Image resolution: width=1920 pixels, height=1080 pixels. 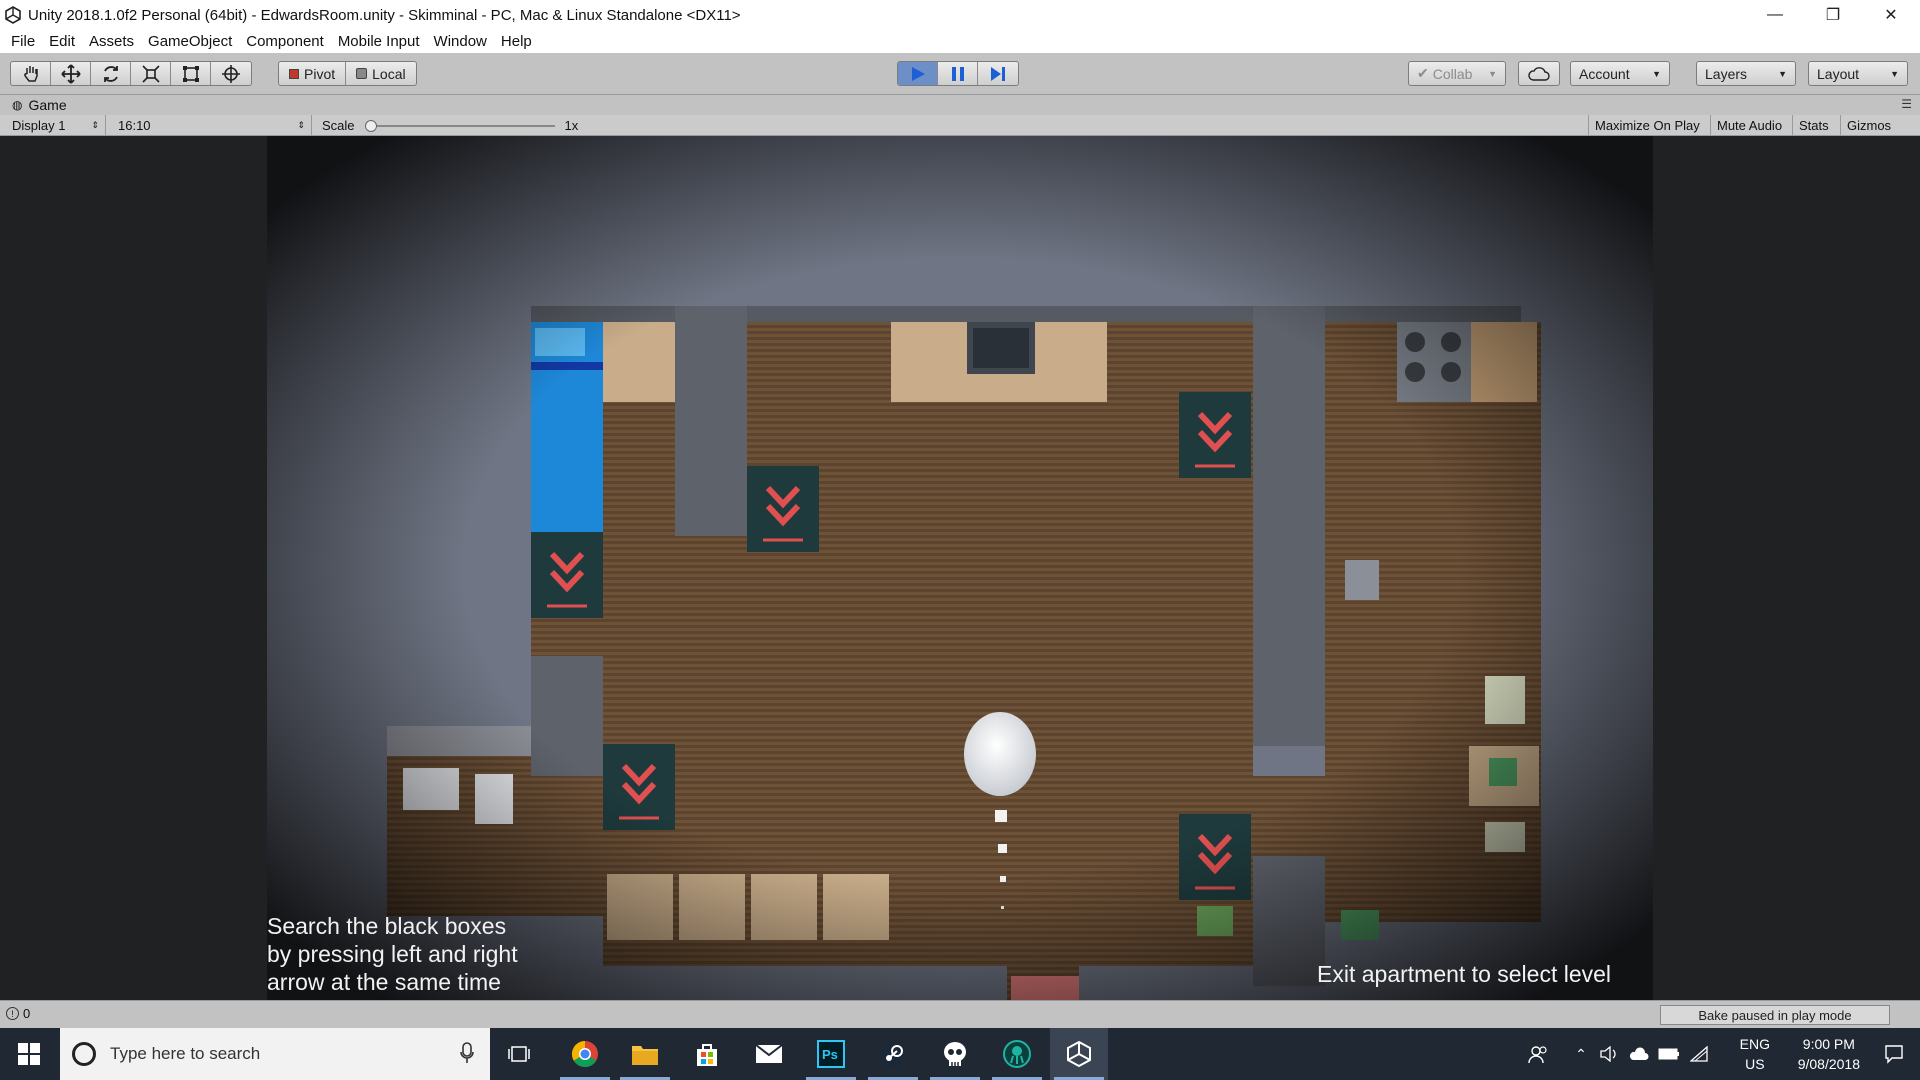 What do you see at coordinates (380, 73) in the screenshot?
I see `local-button: Local` at bounding box center [380, 73].